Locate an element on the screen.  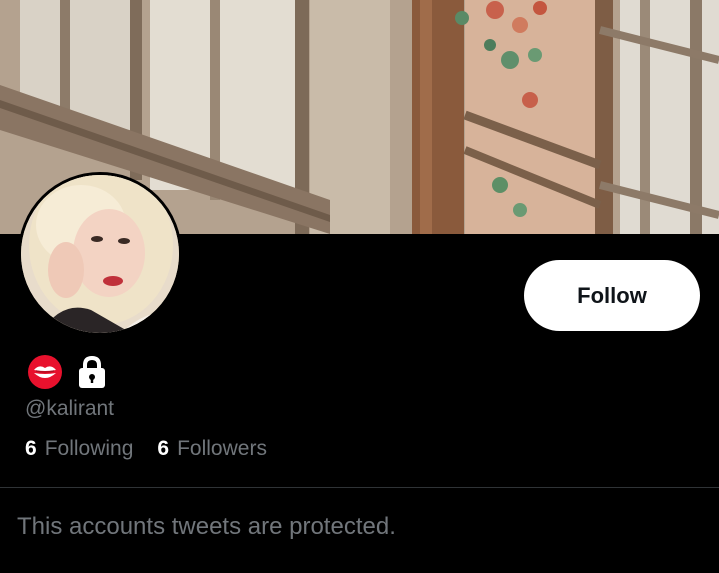
profile-stats: 6 Following 6 Followers is located at coordinates (146, 449).